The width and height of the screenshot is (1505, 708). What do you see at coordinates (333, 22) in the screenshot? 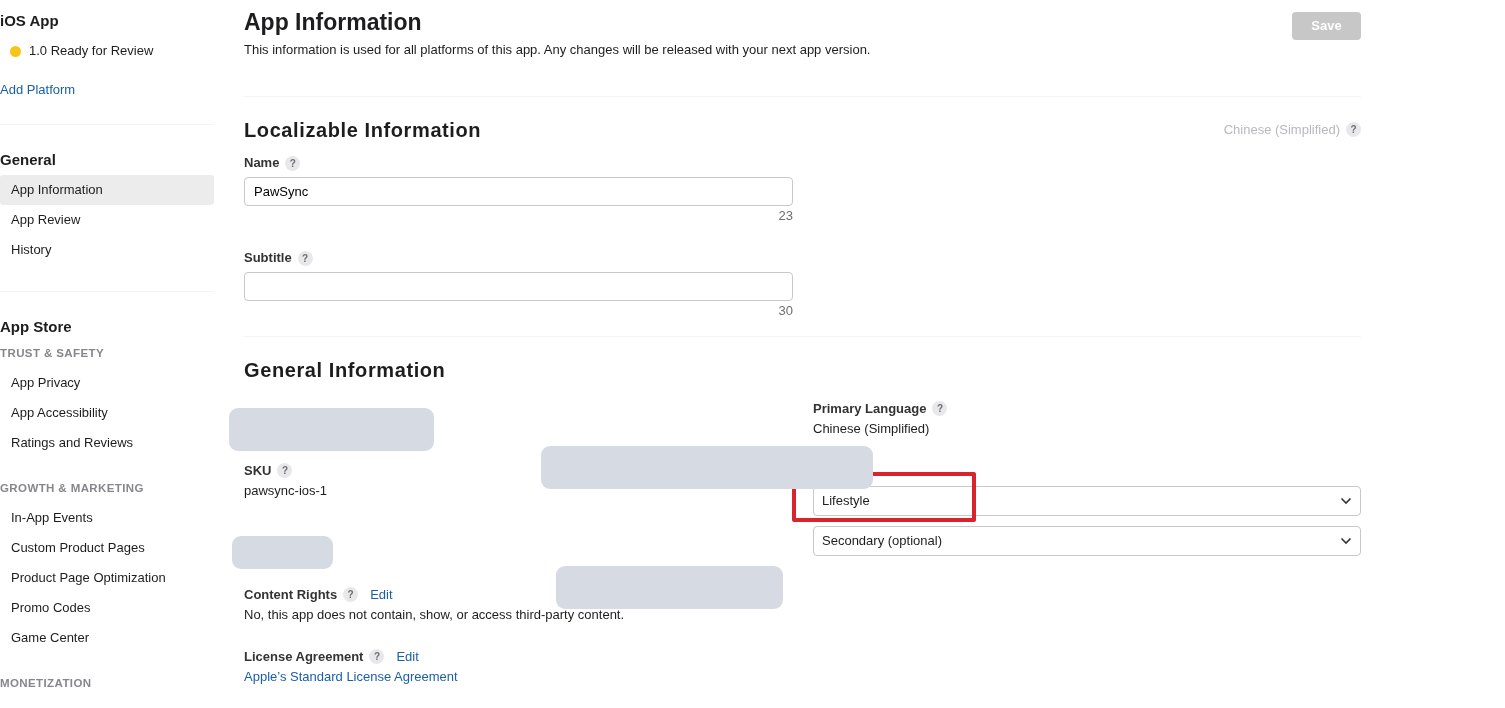
I see `page-title: App Information` at bounding box center [333, 22].